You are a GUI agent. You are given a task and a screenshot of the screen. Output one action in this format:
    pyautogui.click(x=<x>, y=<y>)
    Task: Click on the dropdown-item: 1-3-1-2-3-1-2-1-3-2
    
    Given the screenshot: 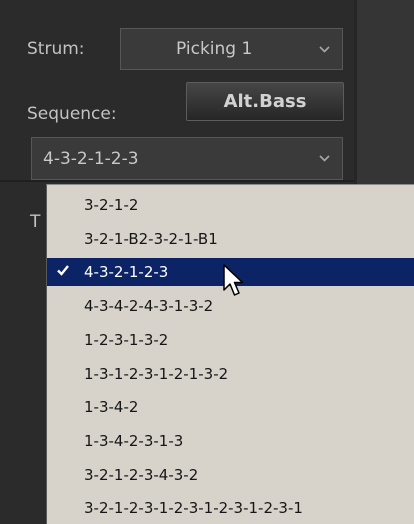 What is the action you would take?
    pyautogui.click(x=230, y=374)
    